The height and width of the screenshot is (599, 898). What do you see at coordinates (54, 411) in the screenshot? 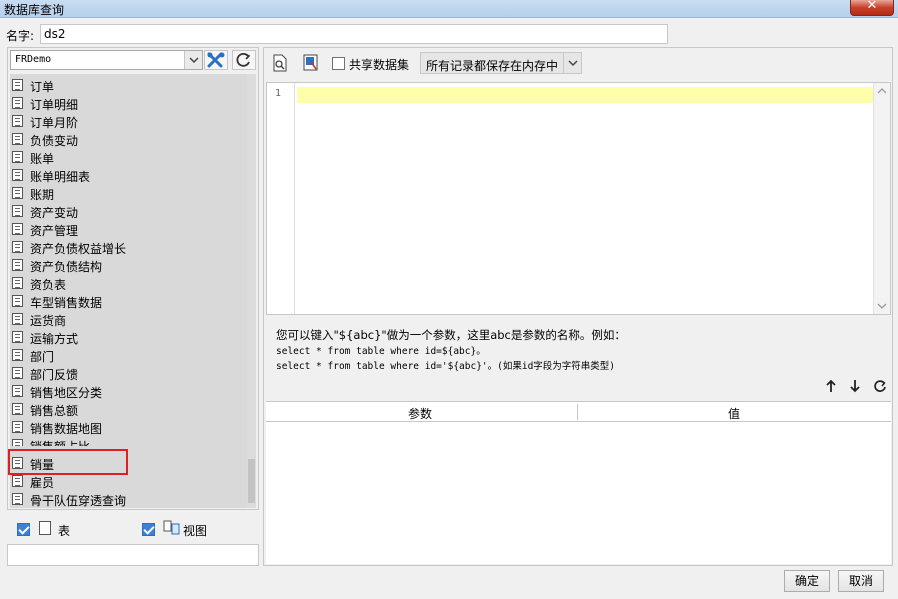
I see `table-tree-item-label: 销售总额` at bounding box center [54, 411].